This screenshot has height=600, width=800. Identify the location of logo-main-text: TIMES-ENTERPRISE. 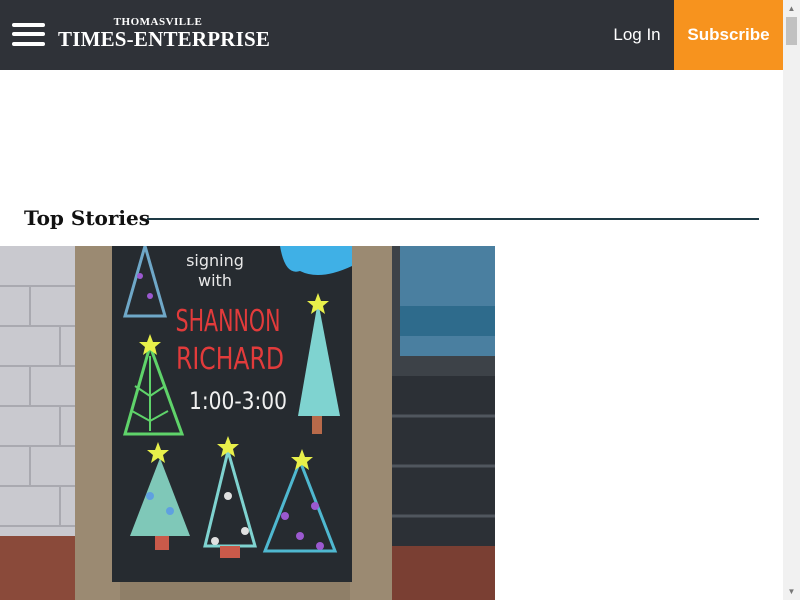
(164, 39).